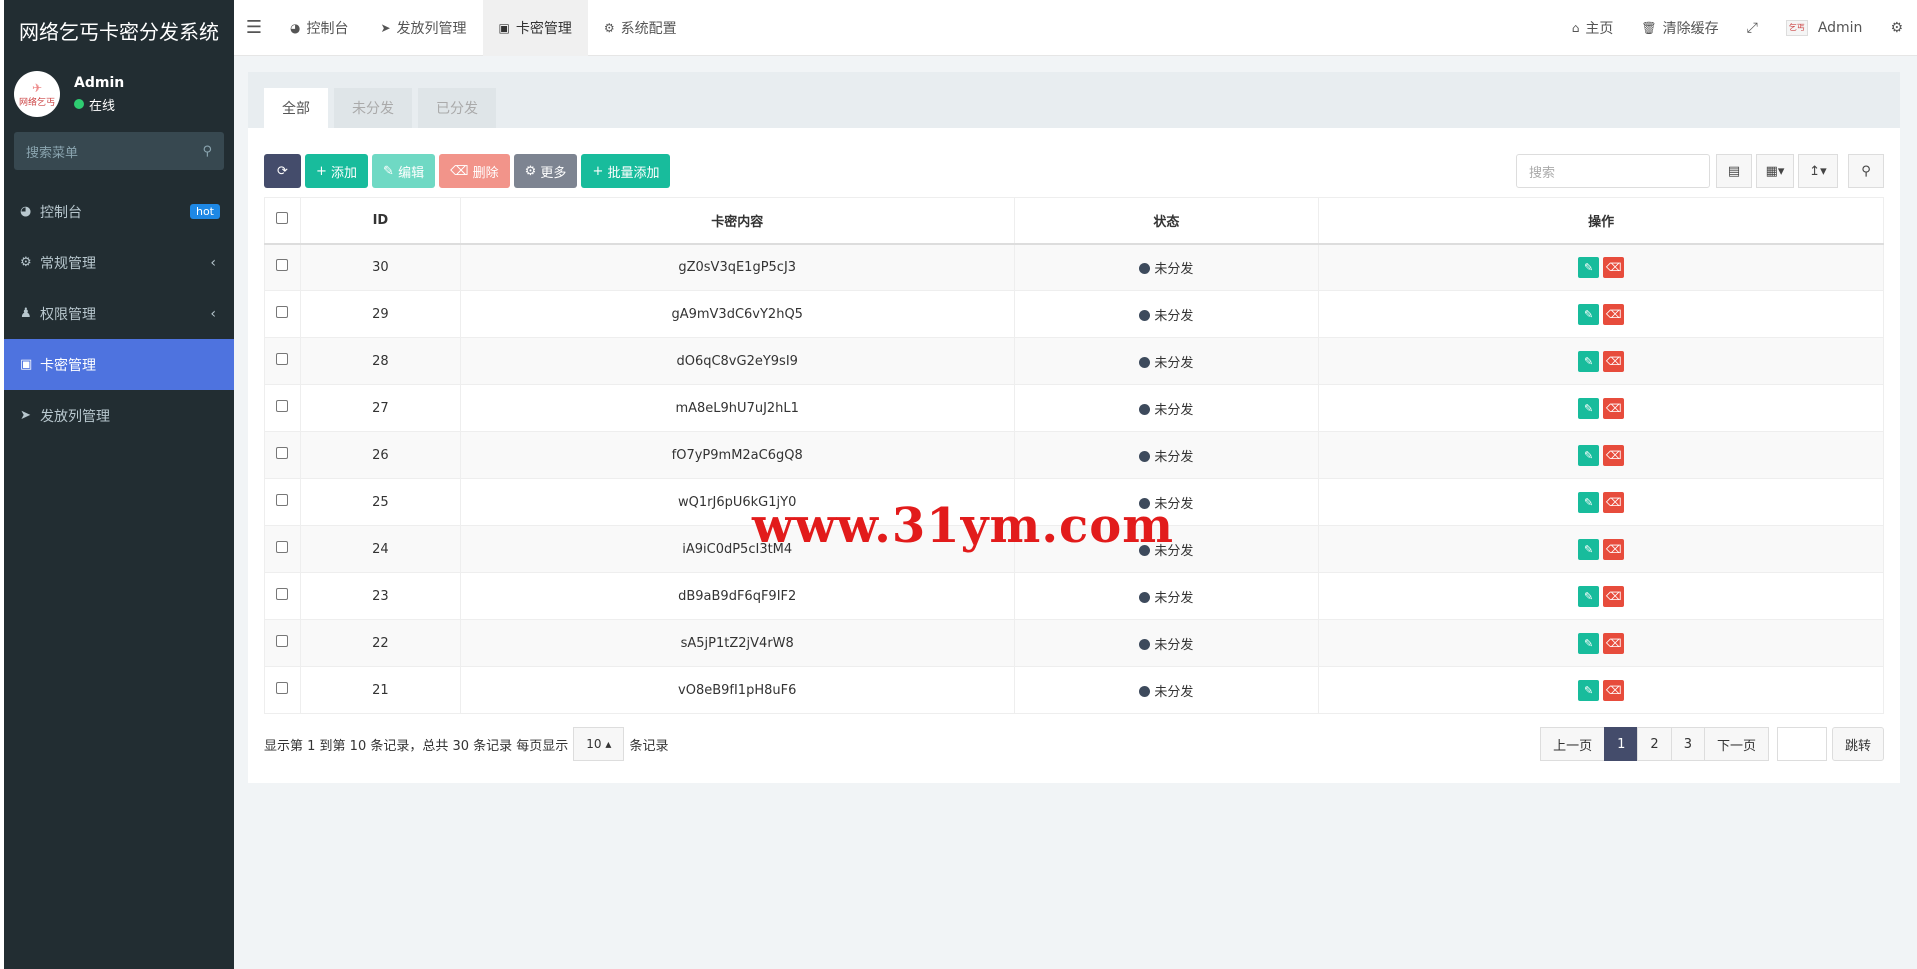  What do you see at coordinates (1074, 100) in the screenshot?
I see `filter-tabs: 全部 未分发 已分发` at bounding box center [1074, 100].